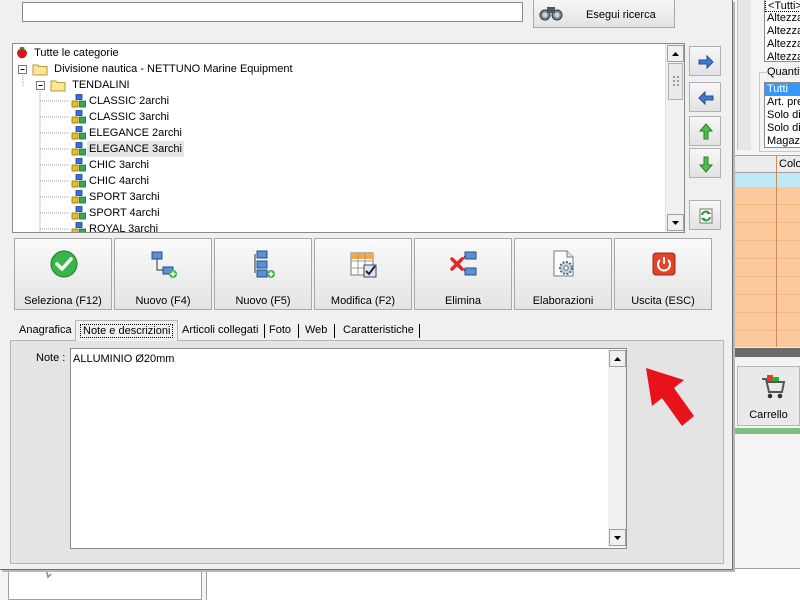 Image resolution: width=800 pixels, height=600 pixels. I want to click on tree-item-label: CLASSIC 2archi, so click(129, 101).